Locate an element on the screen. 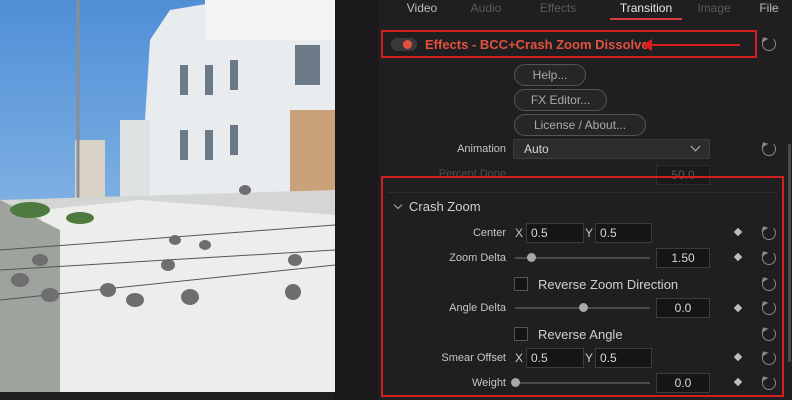 This screenshot has height=400, width=792. tab-audio: Audio is located at coordinates (486, 10).